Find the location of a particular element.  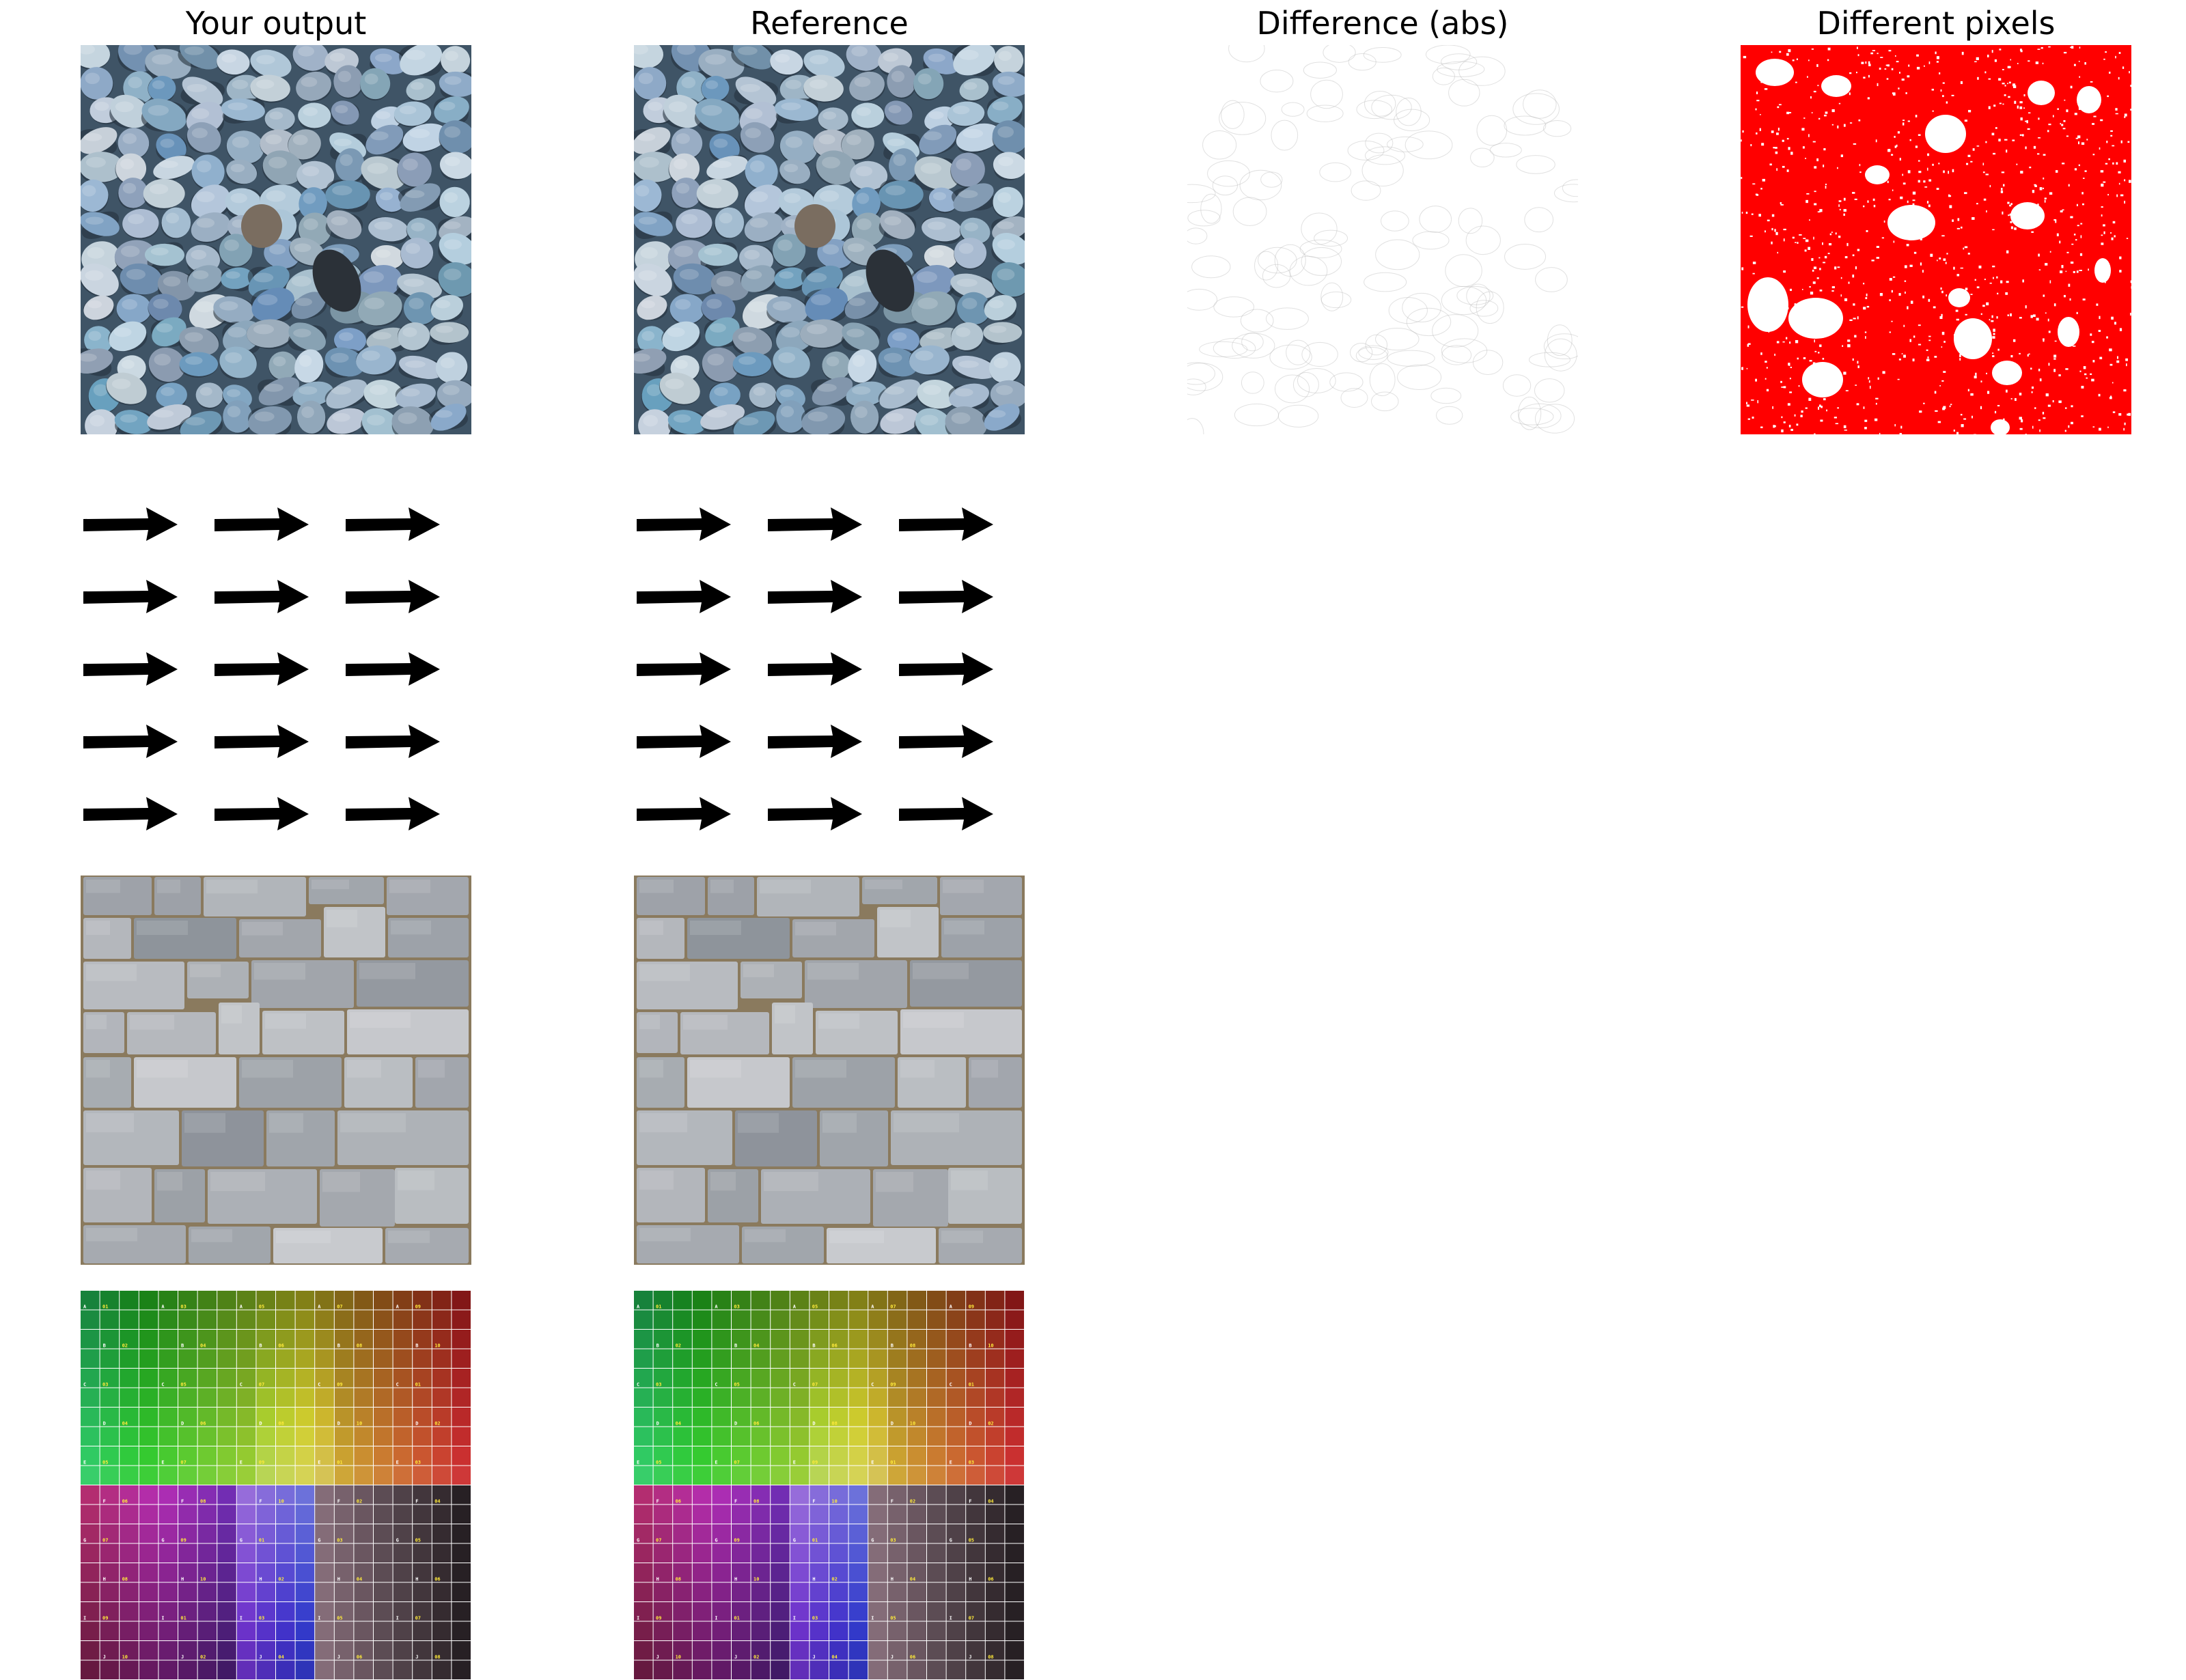

output-arrow-grid is located at coordinates (276, 672).